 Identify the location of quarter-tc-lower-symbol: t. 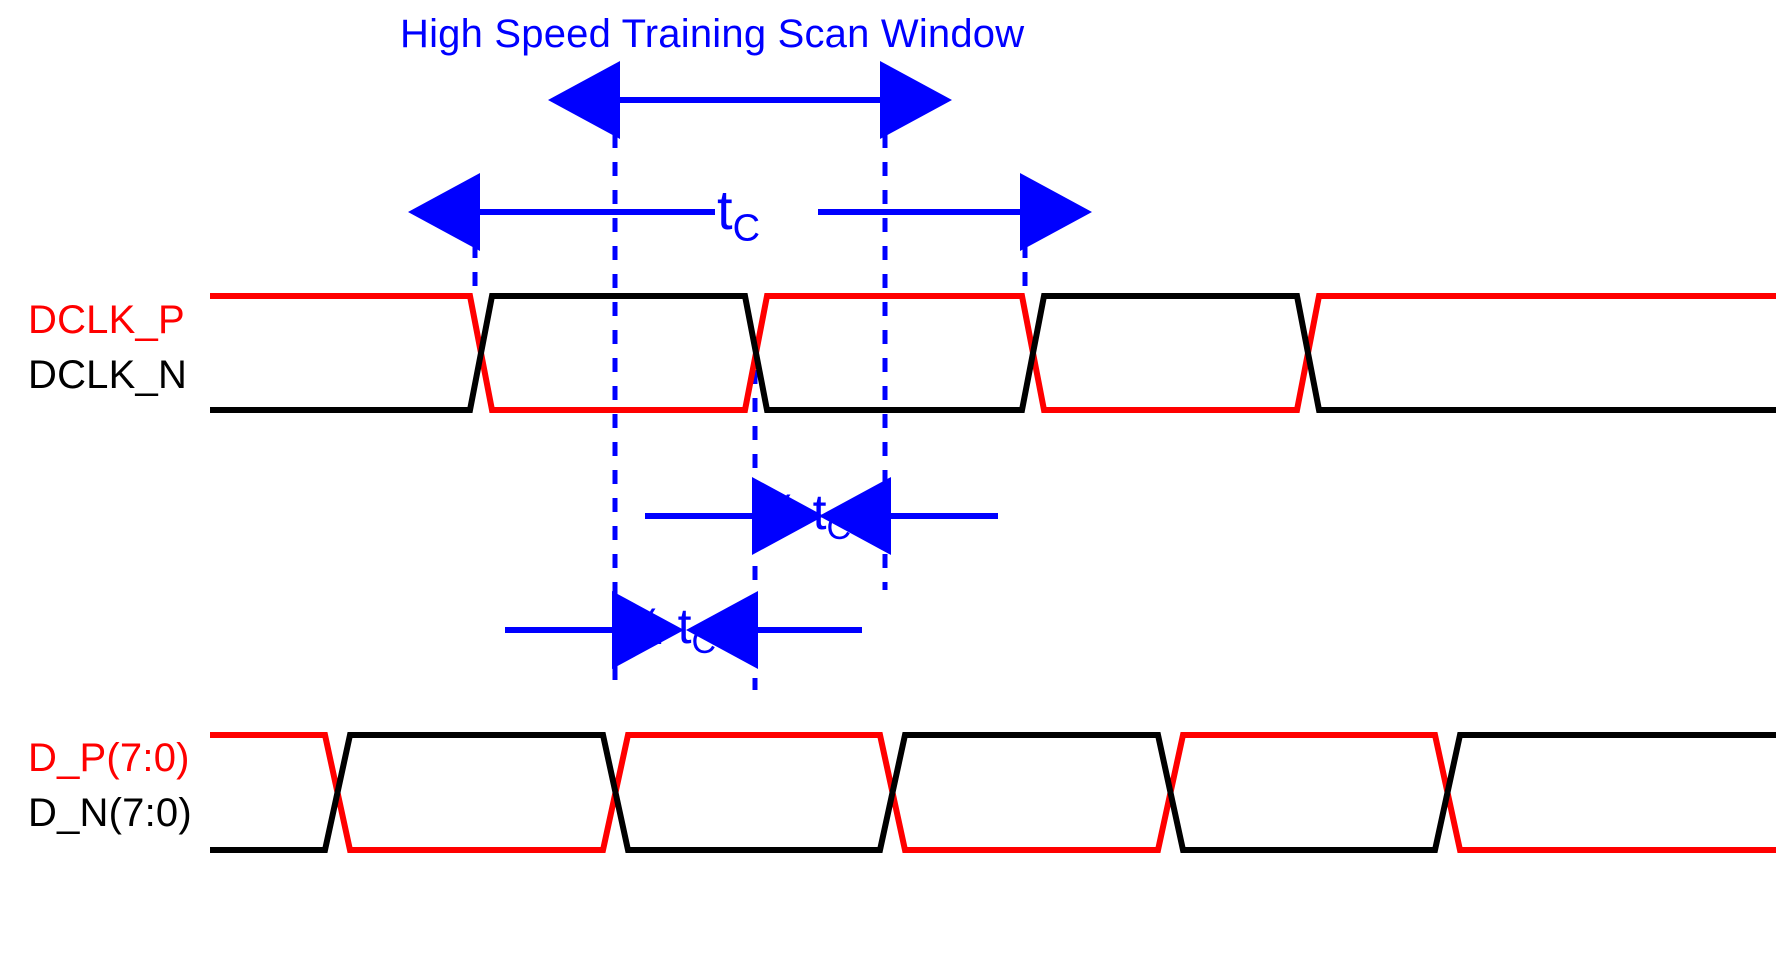
(677, 626).